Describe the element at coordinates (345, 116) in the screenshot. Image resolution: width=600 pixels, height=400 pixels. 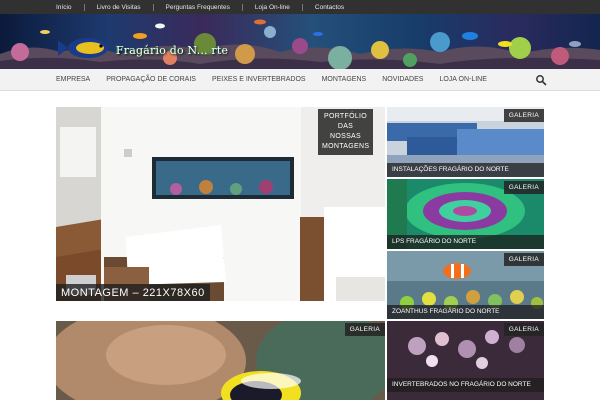
I see `portfolio-badge-line: Portfólio` at that location.